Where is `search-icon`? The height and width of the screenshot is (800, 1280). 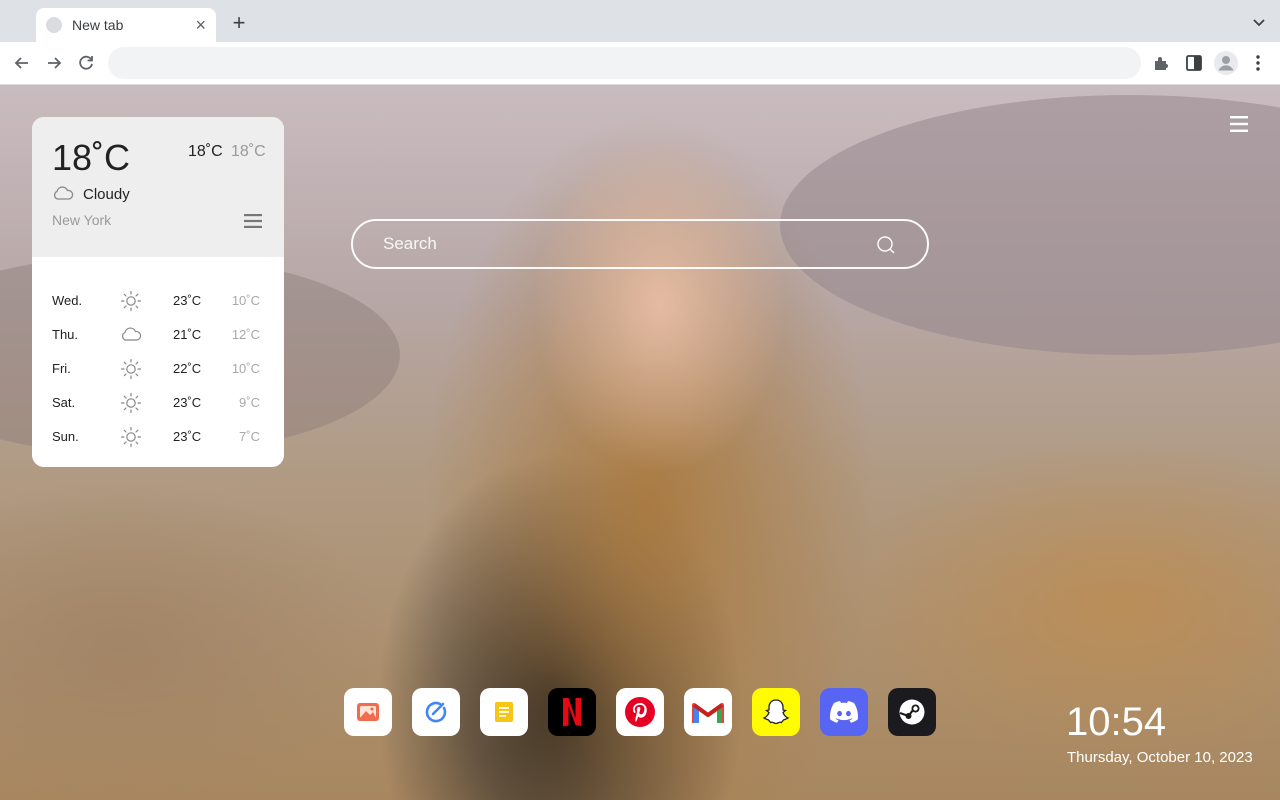 search-icon is located at coordinates (886, 245).